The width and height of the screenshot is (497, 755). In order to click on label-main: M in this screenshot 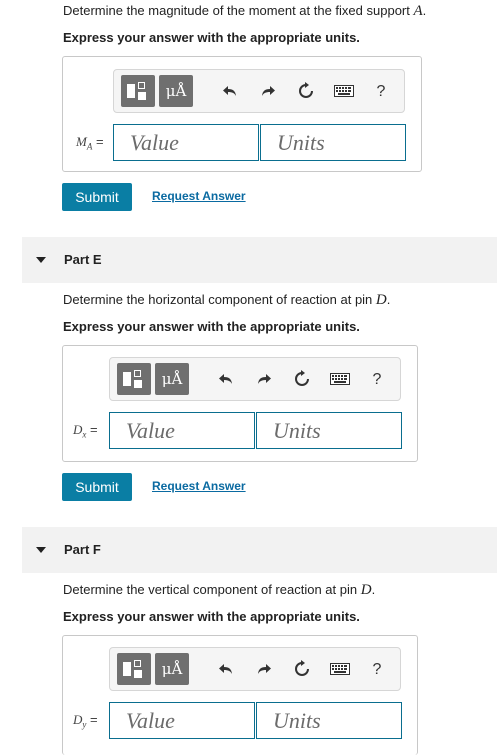, I will do `click(81, 141)`.